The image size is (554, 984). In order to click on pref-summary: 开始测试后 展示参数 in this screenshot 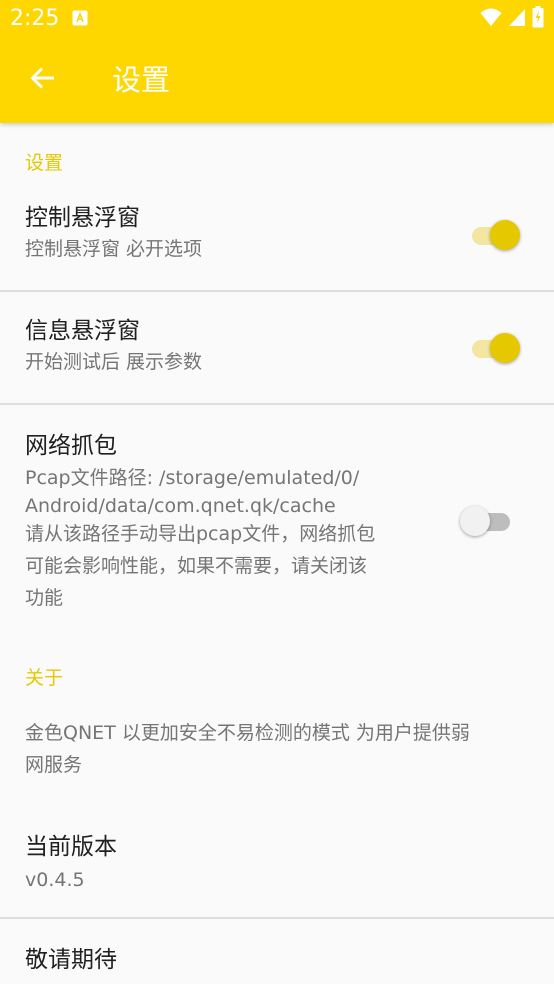, I will do `click(114, 362)`.